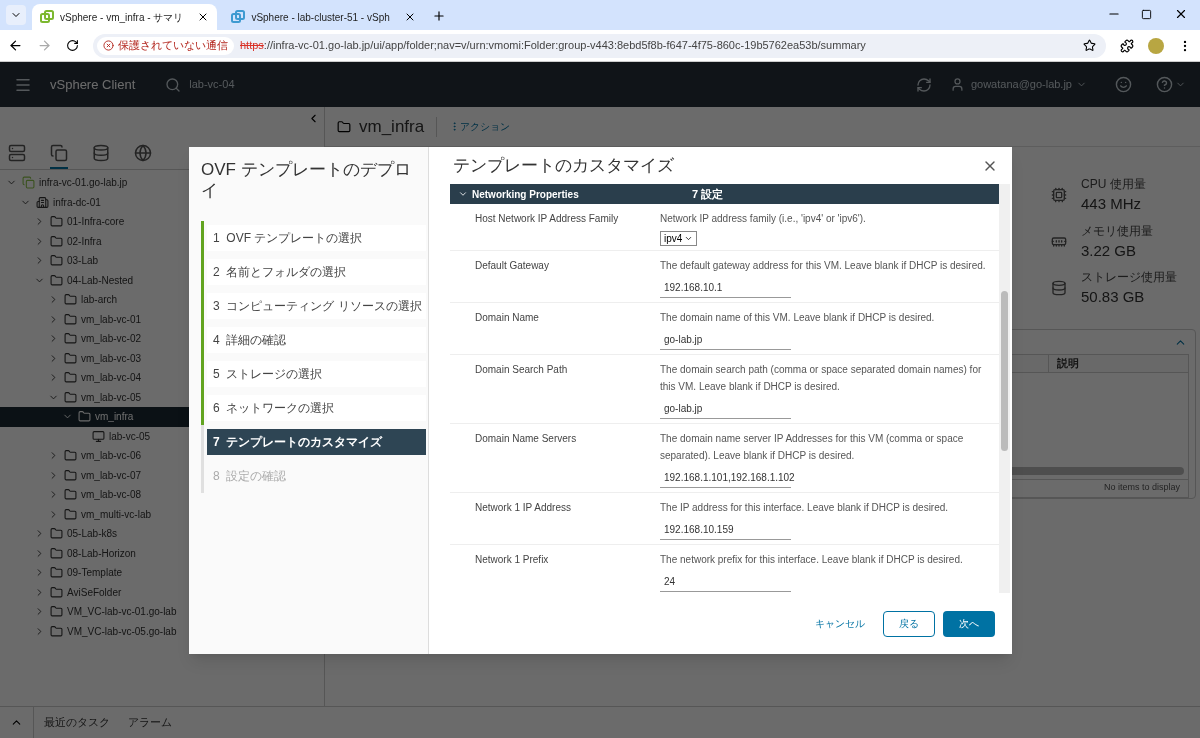 This screenshot has width=1200, height=738. Describe the element at coordinates (165, 45) in the screenshot. I see `security-chip: 保護されていない通信` at that location.